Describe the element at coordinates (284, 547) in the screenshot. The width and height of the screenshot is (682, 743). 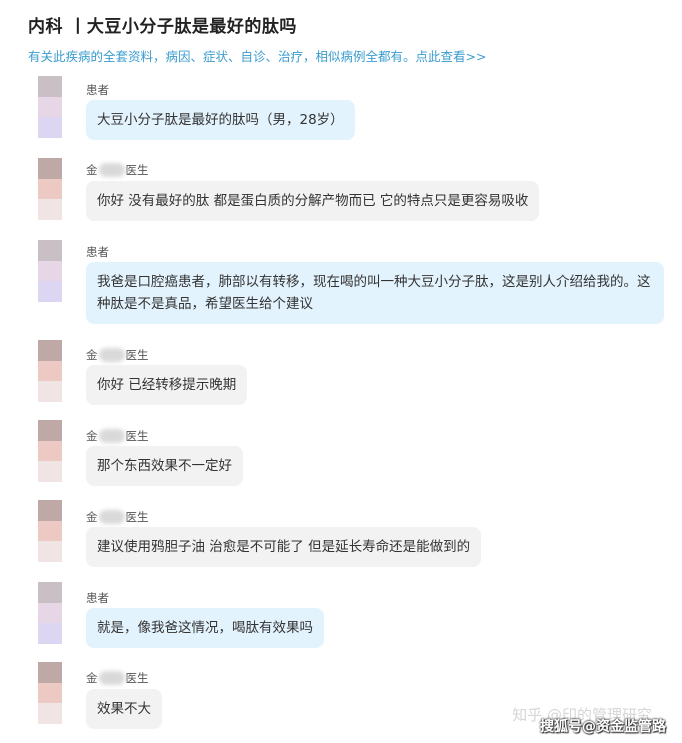
I see `doctor-message-bubble: 建议使用鸦胆子油 治愈是不可能了 但是延长寿命还是能做到的` at that location.